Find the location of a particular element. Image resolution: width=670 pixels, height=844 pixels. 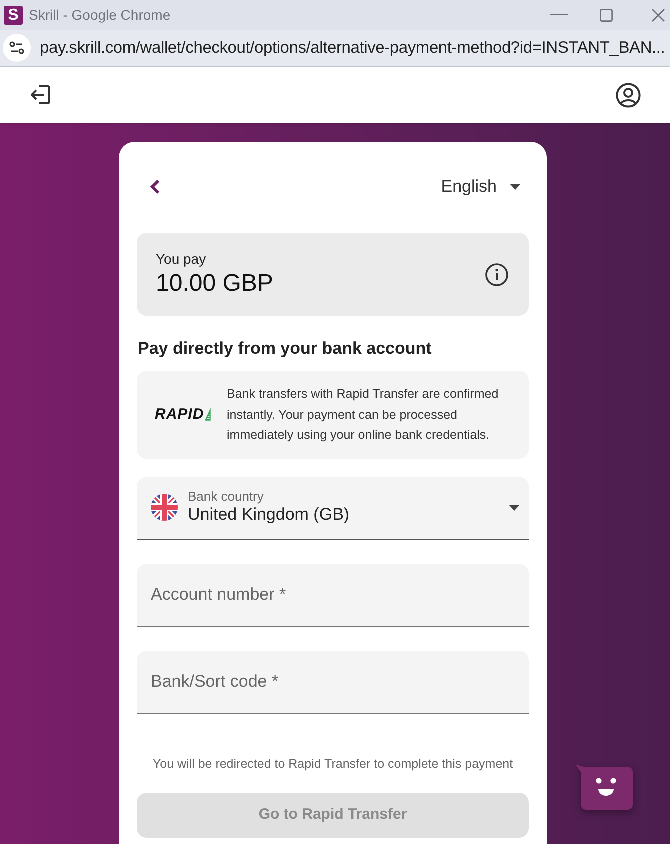

close-icon is located at coordinates (658, 15).